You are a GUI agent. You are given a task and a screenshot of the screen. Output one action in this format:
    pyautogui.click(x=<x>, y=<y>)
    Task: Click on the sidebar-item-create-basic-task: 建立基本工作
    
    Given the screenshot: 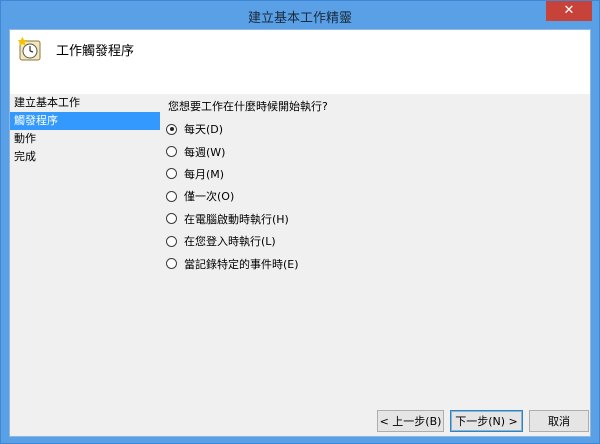 What is the action you would take?
    pyautogui.click(x=85, y=103)
    